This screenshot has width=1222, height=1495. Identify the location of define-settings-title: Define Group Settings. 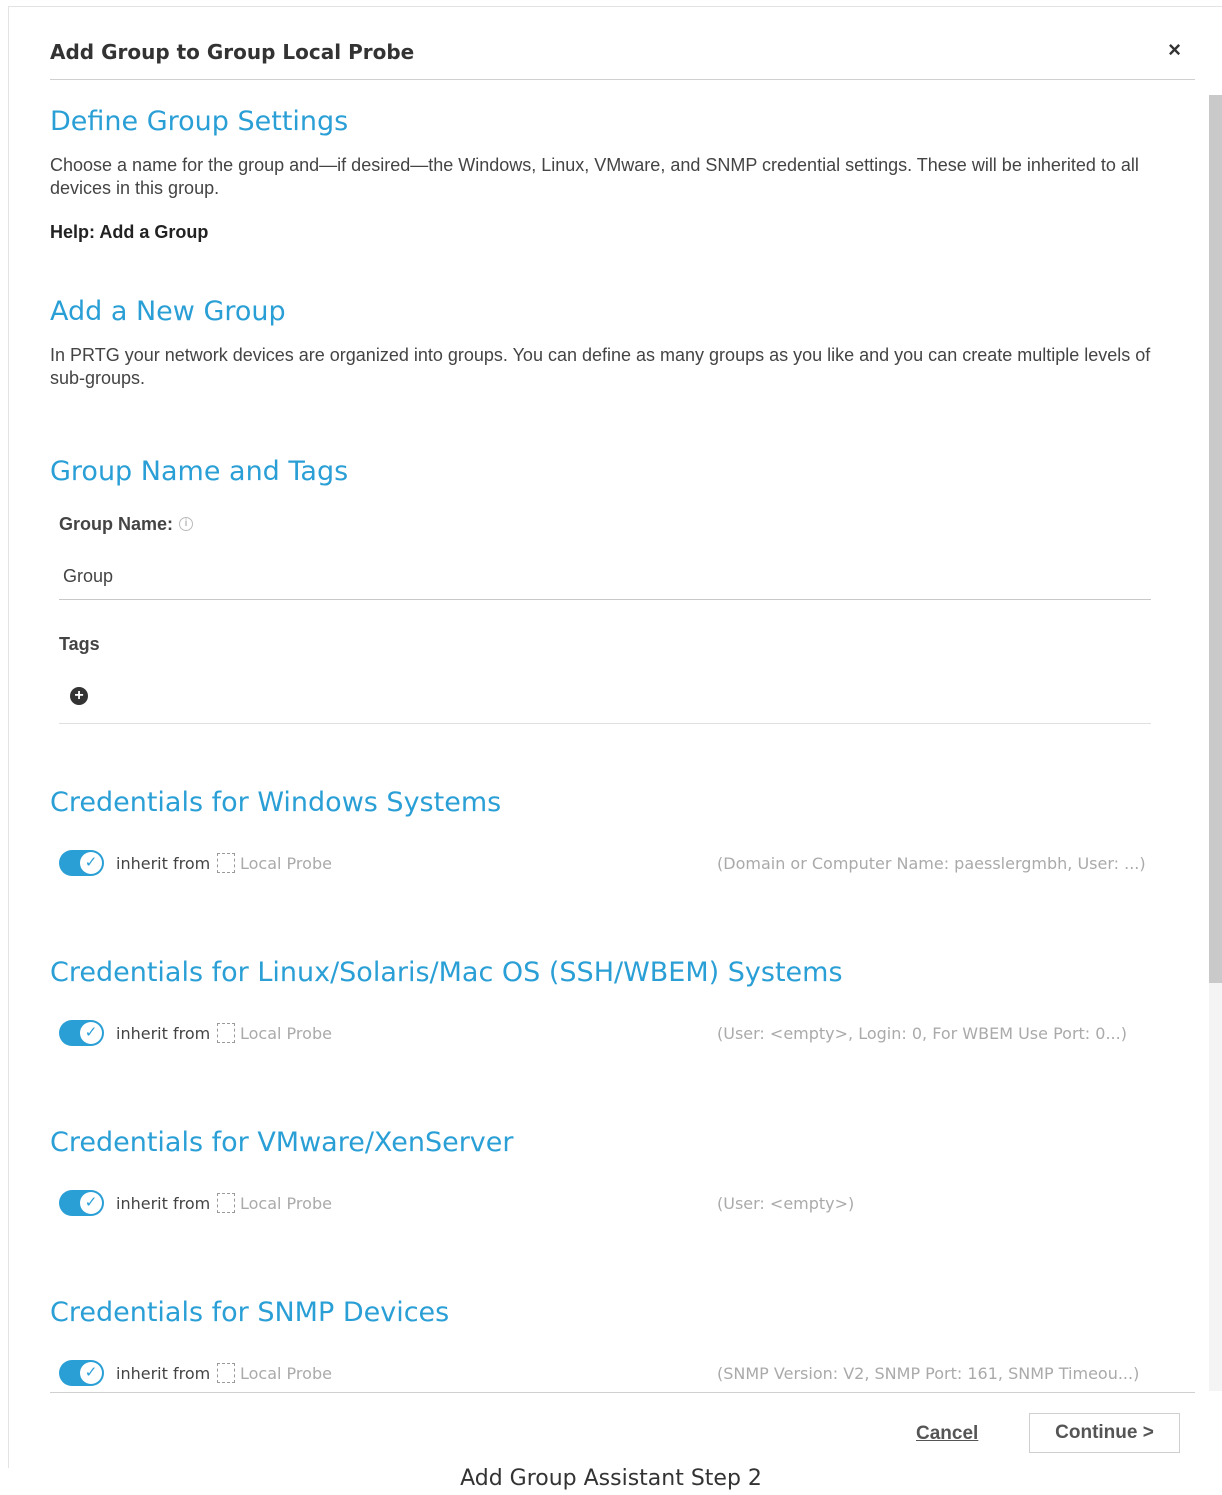
(199, 121).